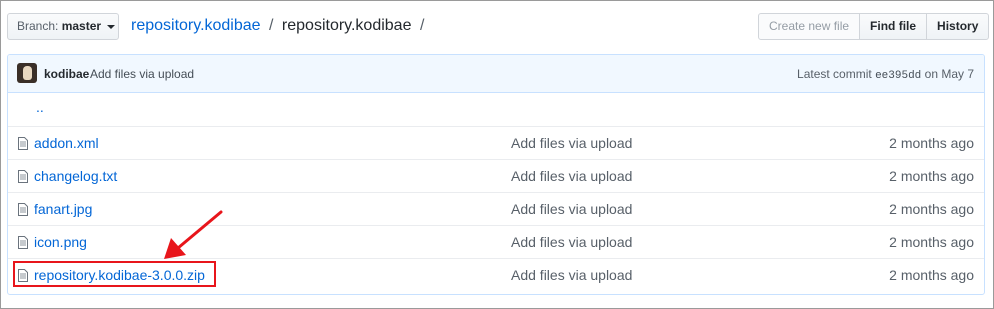 This screenshot has height=309, width=994. I want to click on file-name-link: addon.xml, so click(66, 143).